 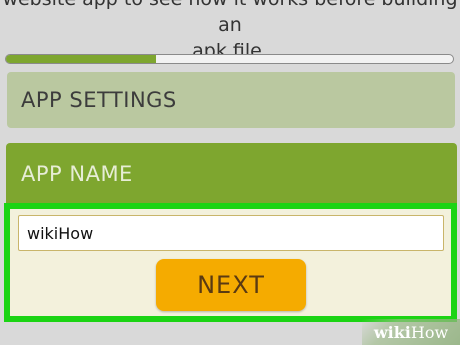 What do you see at coordinates (77, 174) in the screenshot?
I see `app-name-label: APP NAME` at bounding box center [77, 174].